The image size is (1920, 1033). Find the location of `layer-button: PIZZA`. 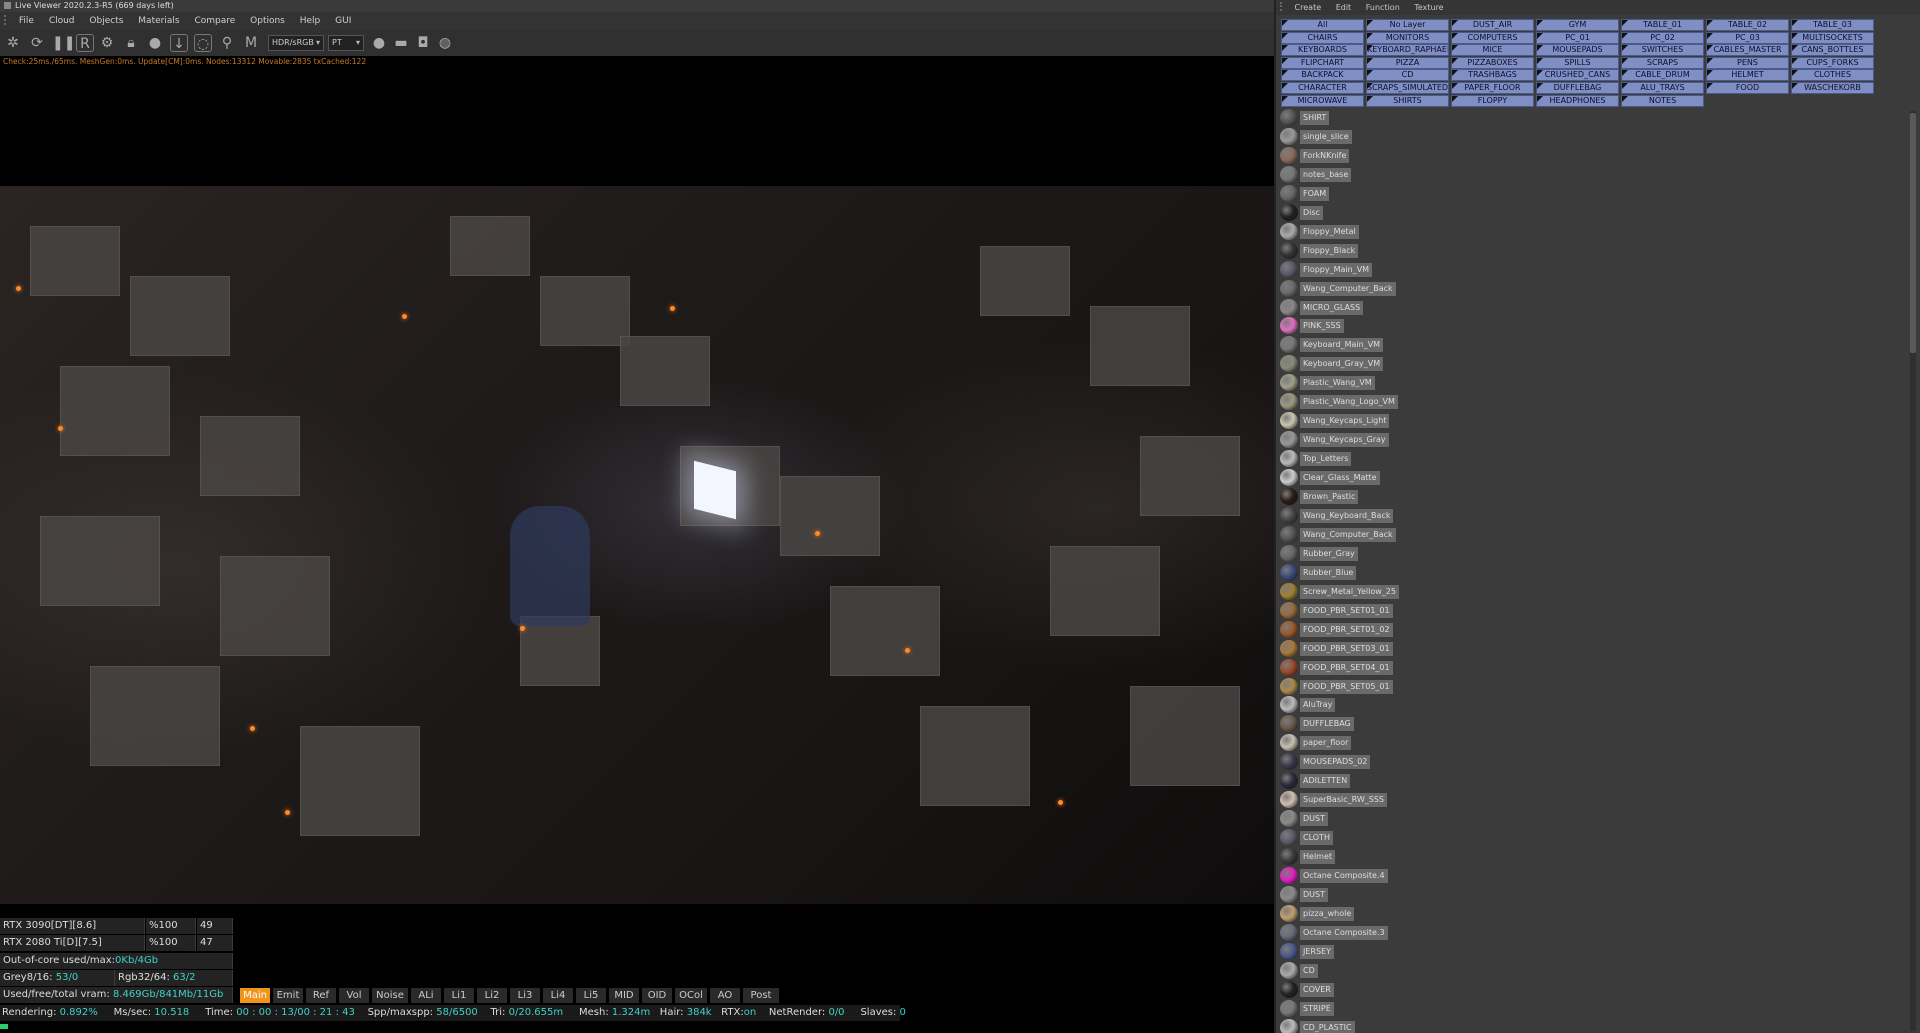

layer-button: PIZZA is located at coordinates (1407, 62).